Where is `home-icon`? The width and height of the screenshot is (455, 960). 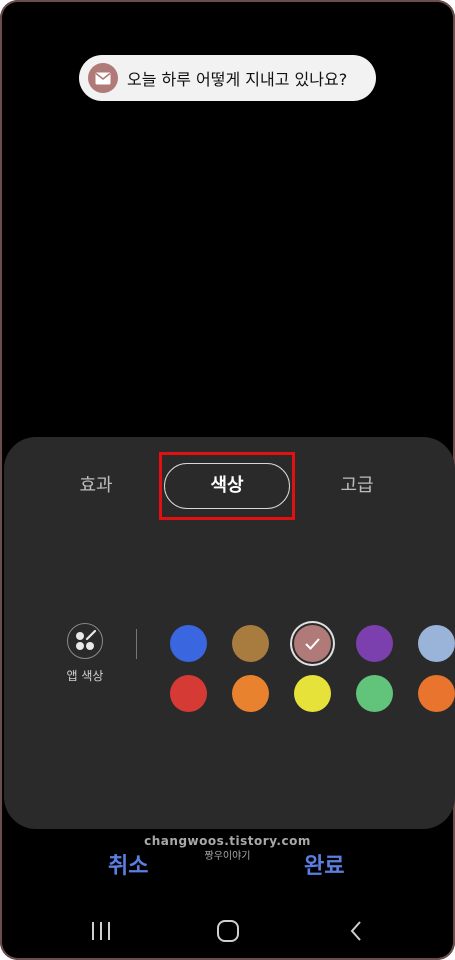
home-icon is located at coordinates (228, 931).